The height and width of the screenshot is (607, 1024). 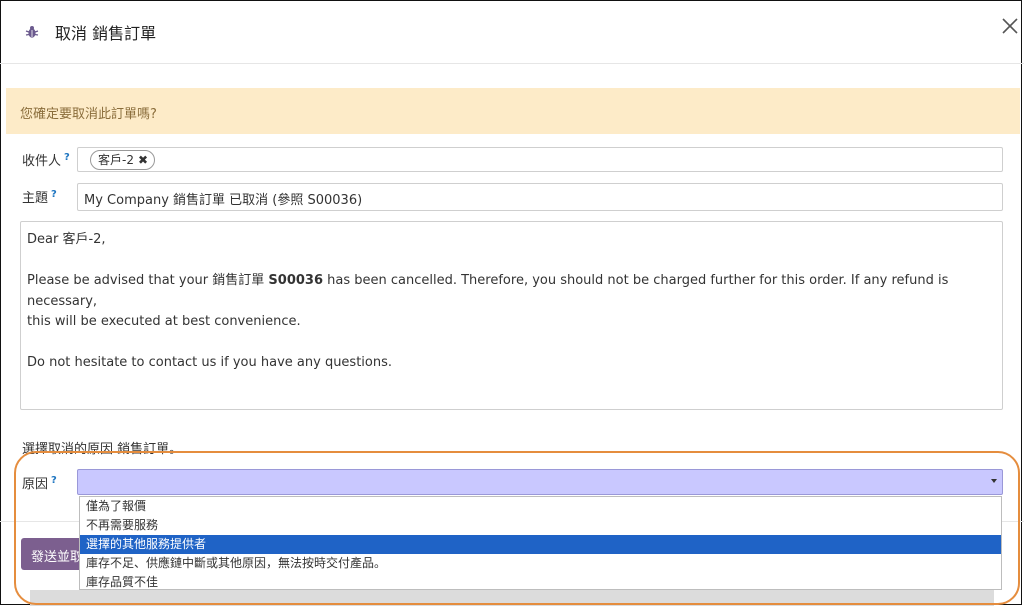 I want to click on subject-input: My Company 銷售訂單 已取消 (參照 S00036), so click(x=540, y=197).